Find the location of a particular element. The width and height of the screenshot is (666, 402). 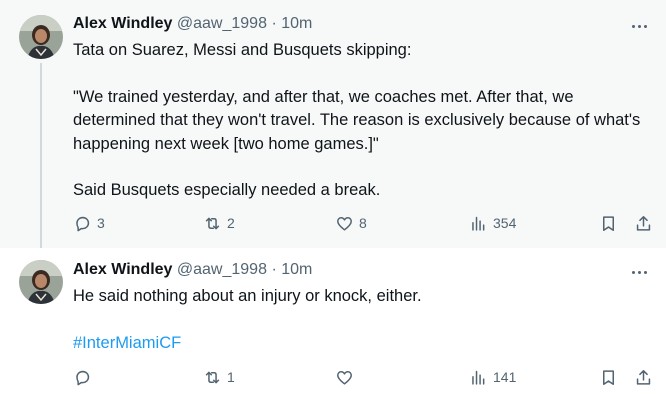

like-count: 8 is located at coordinates (363, 223).